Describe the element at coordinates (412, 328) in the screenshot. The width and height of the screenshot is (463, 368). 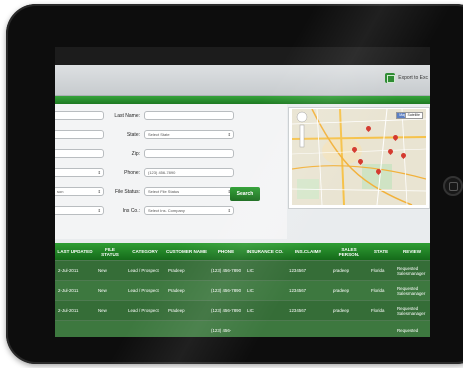
I see `cell: Requested` at that location.